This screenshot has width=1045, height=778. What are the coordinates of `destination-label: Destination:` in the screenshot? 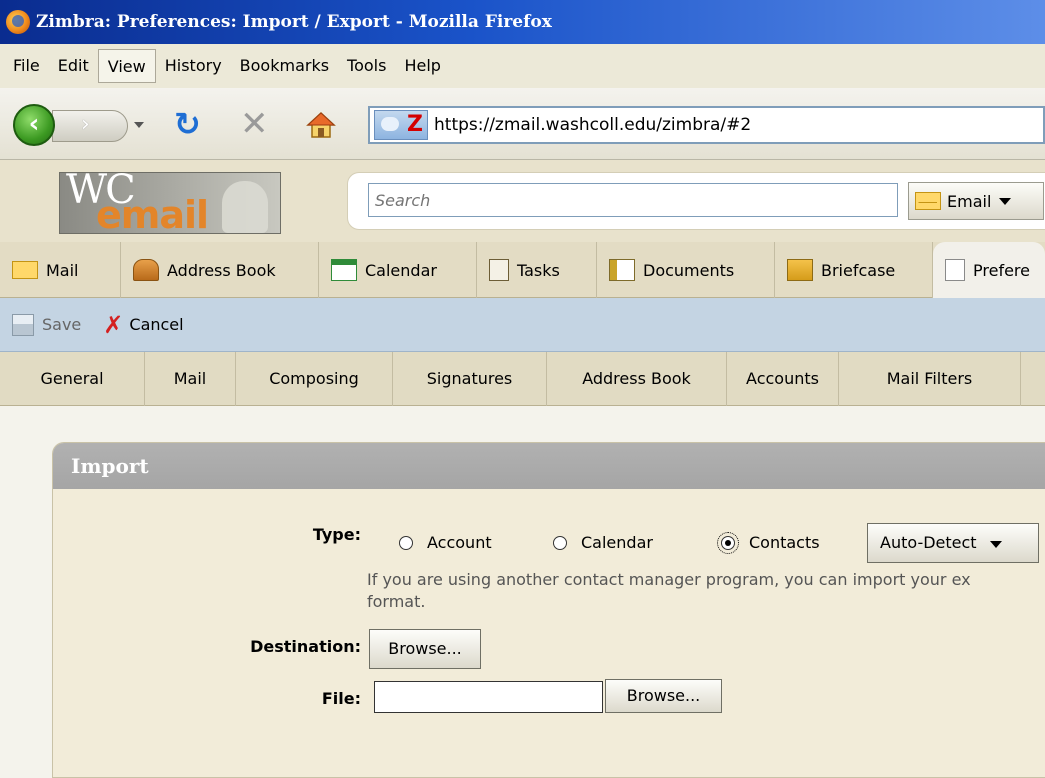 It's located at (305, 646).